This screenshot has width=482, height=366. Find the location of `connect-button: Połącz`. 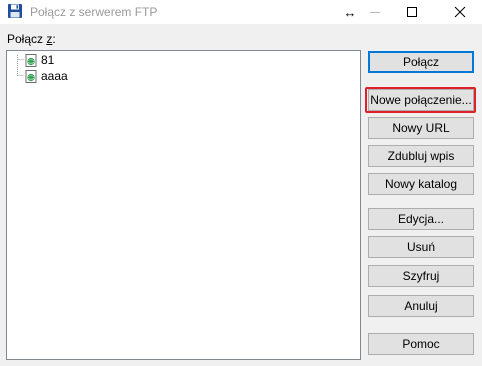

connect-button: Połącz is located at coordinates (421, 62).